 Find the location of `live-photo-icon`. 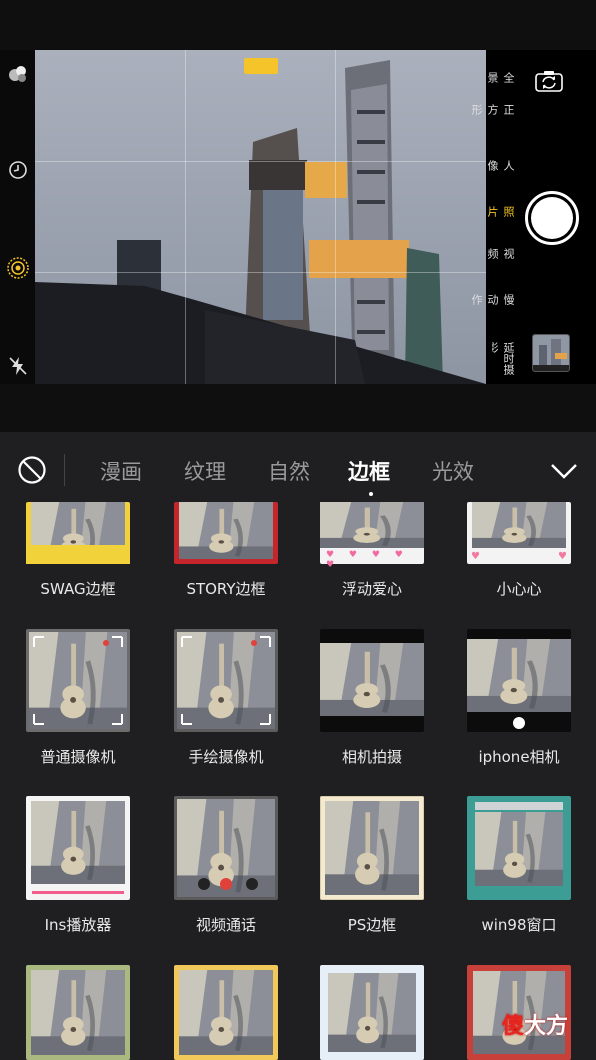

live-photo-icon is located at coordinates (18, 268).